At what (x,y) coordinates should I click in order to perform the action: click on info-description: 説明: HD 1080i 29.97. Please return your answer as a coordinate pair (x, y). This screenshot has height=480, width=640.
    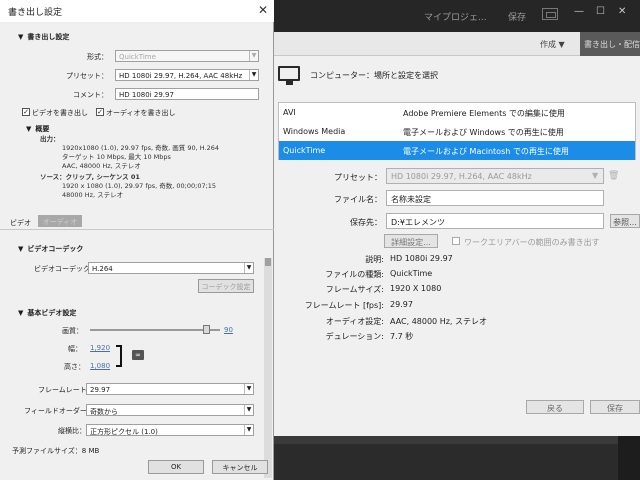
    Looking at the image, I should click on (457, 259).